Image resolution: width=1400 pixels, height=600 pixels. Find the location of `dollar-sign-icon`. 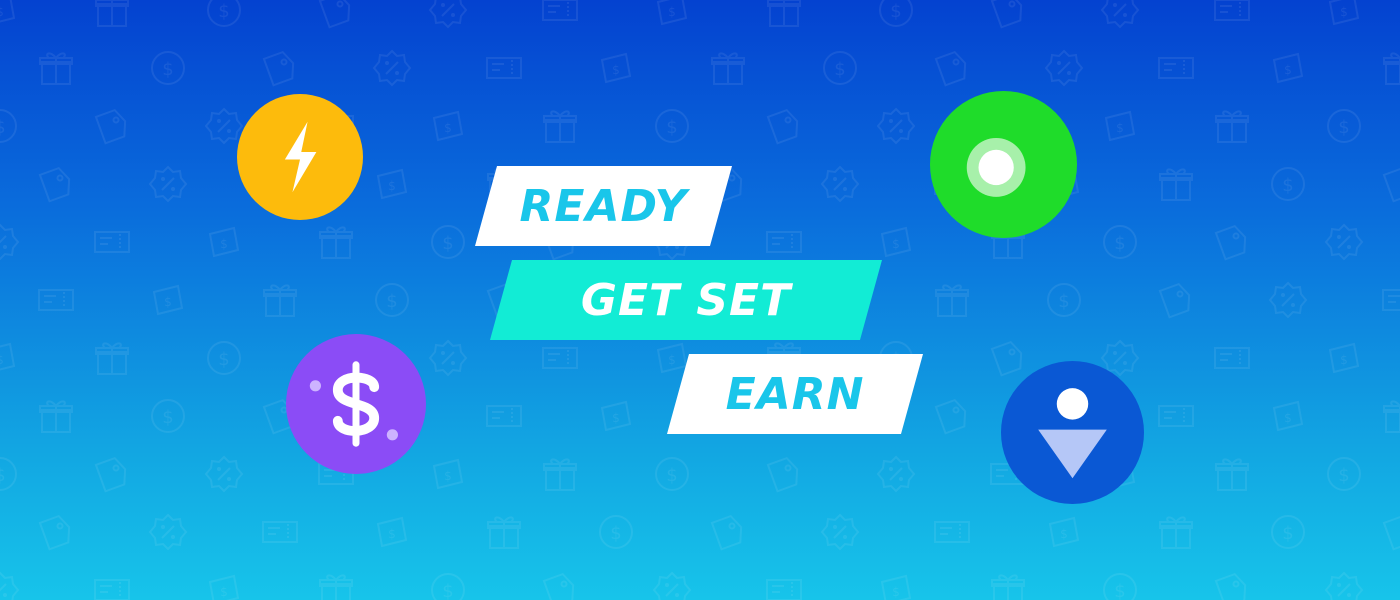

dollar-sign-icon is located at coordinates (353, 404).